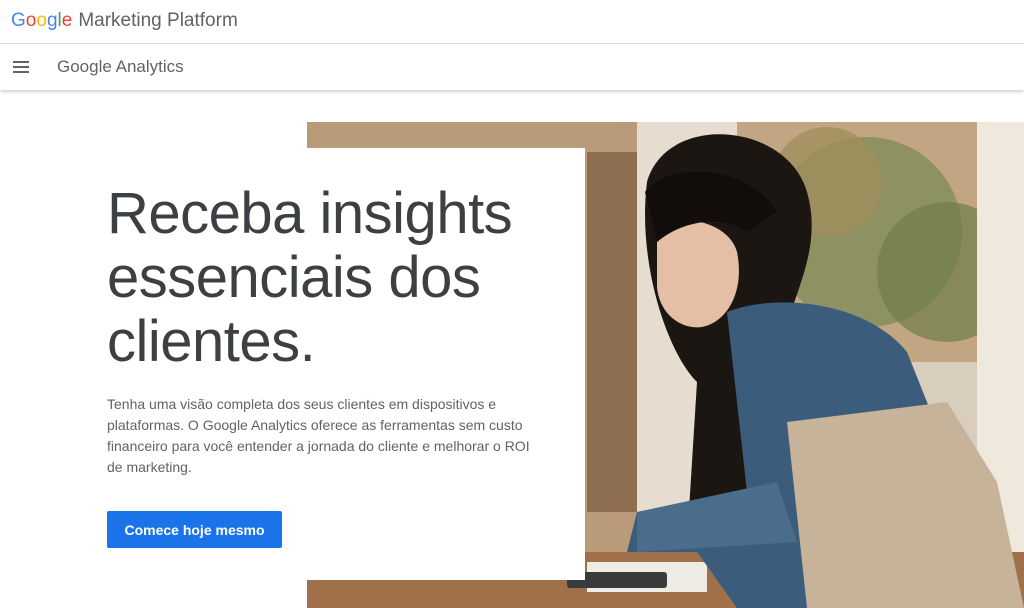  Describe the element at coordinates (52, 20) in the screenshot. I see `brand-letter: g` at that location.